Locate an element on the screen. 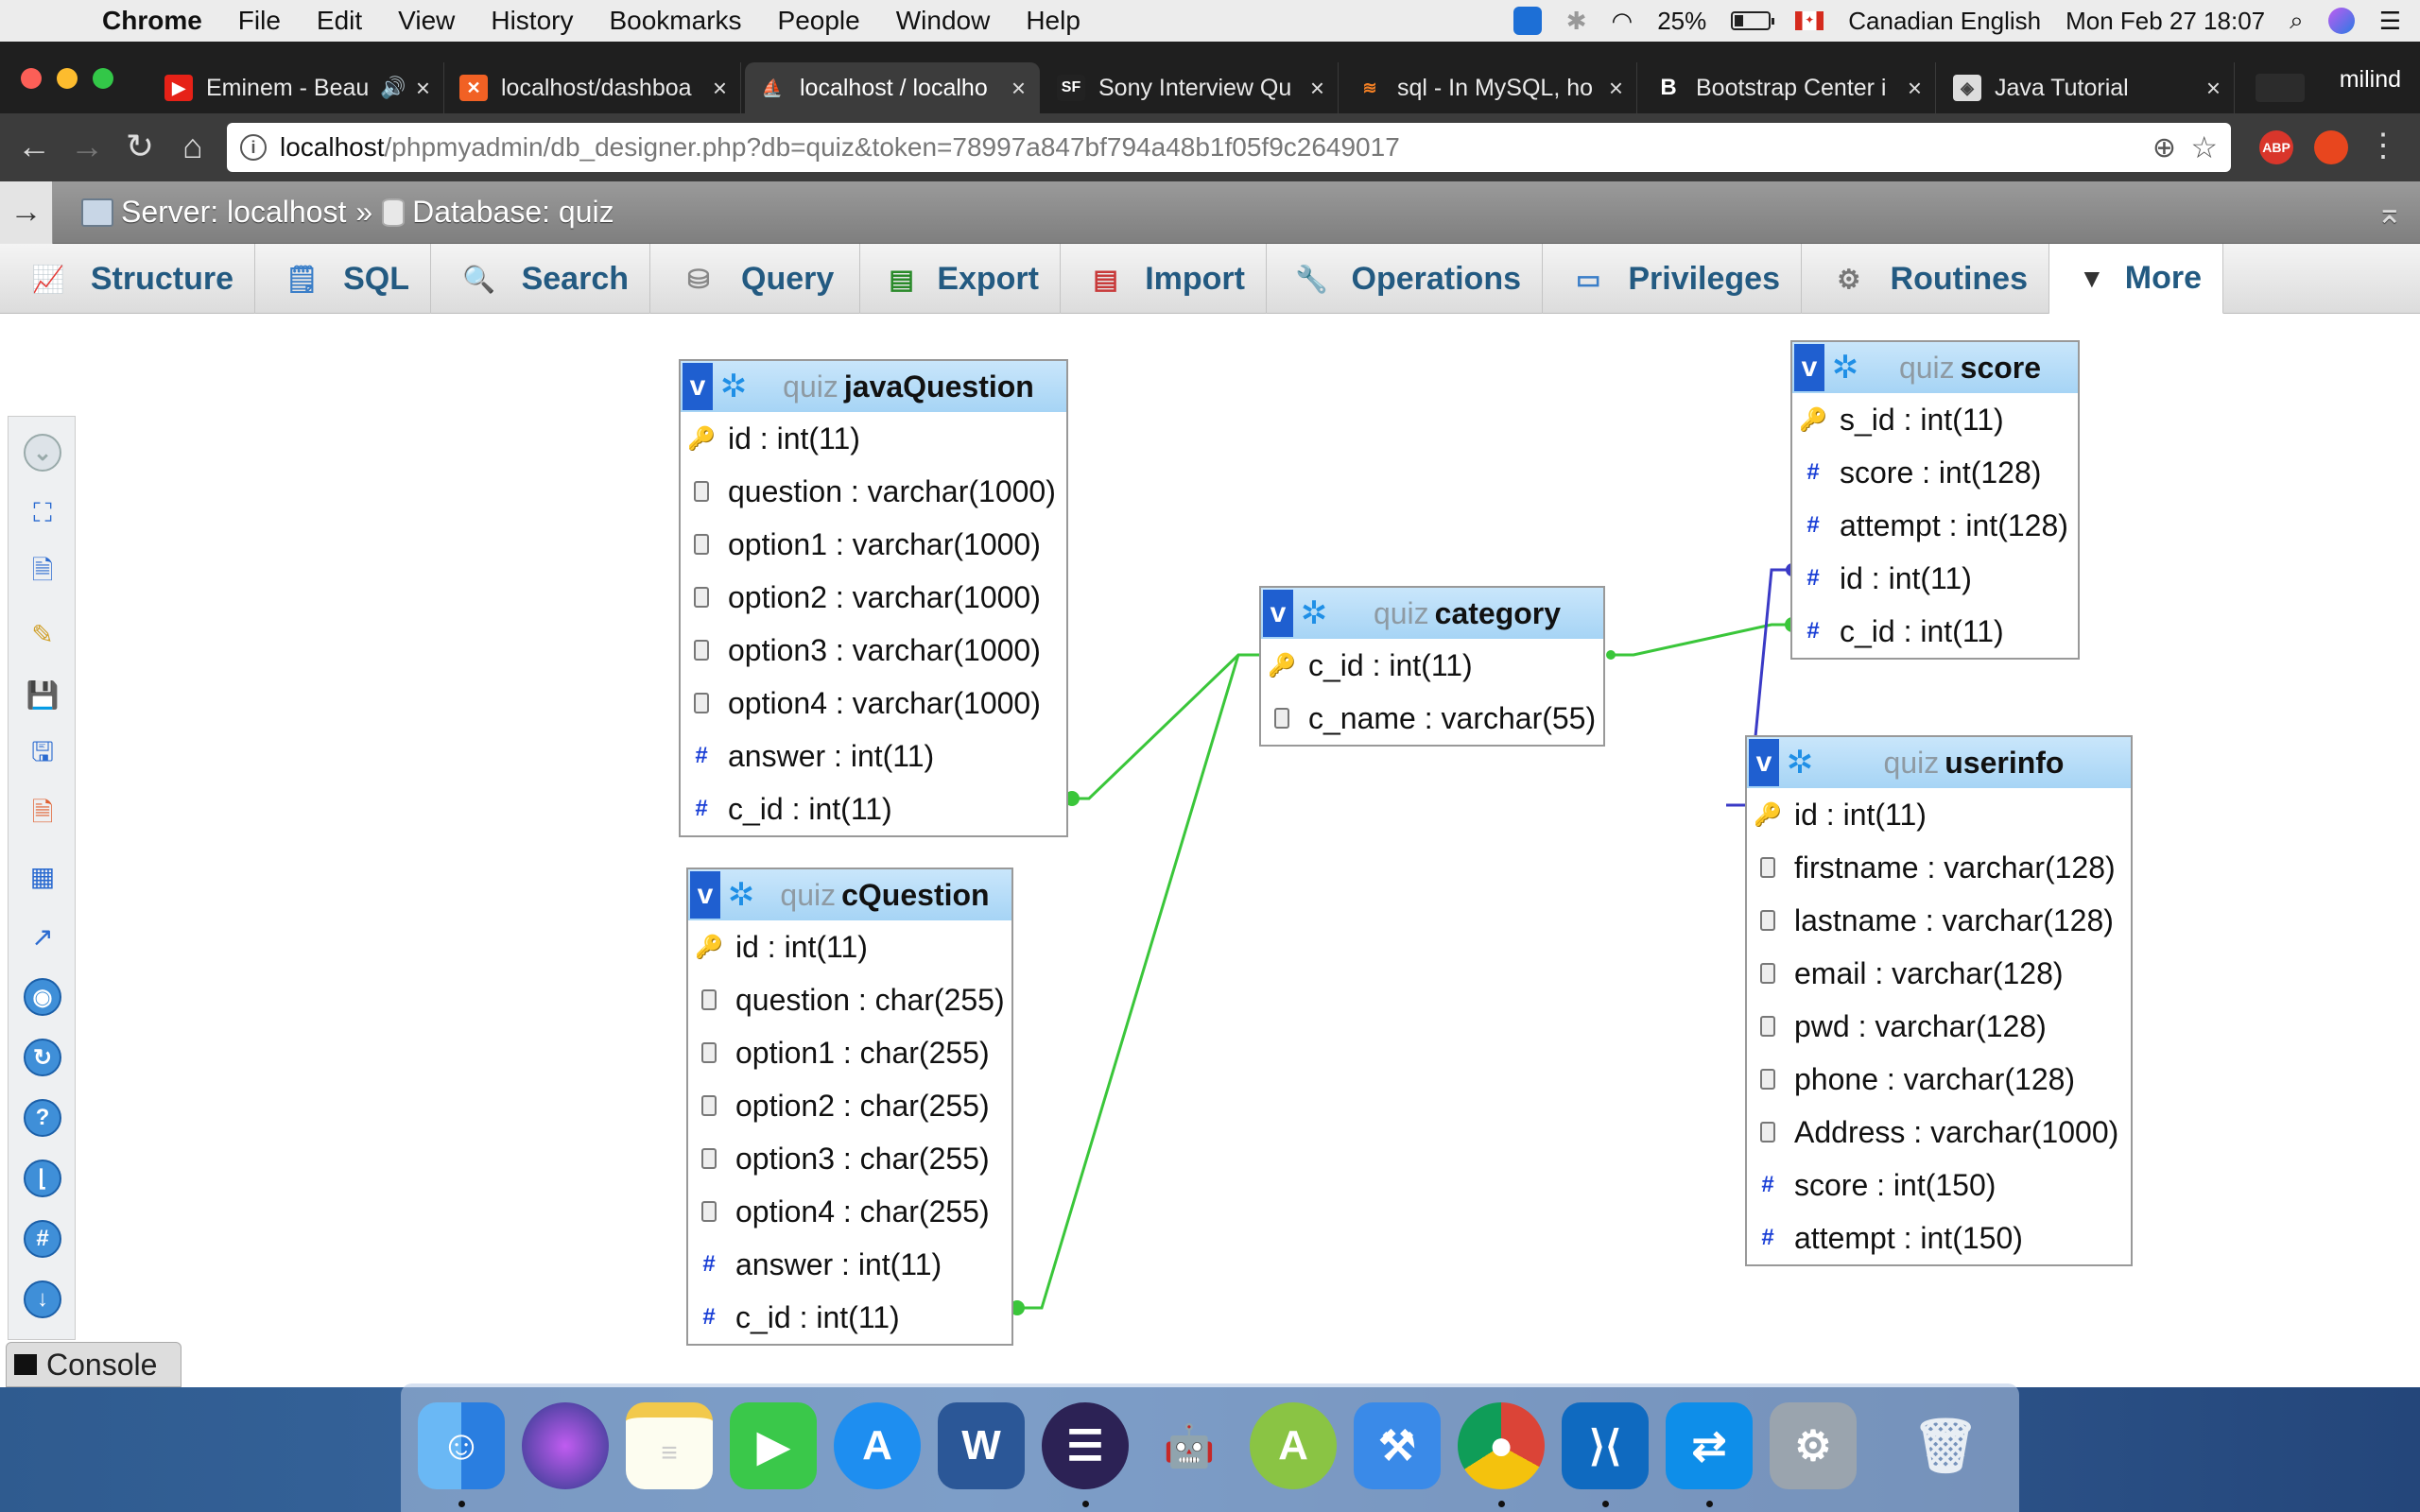 The height and width of the screenshot is (1512, 2420). clock: Mon Feb 27 18:07 is located at coordinates (2166, 21).